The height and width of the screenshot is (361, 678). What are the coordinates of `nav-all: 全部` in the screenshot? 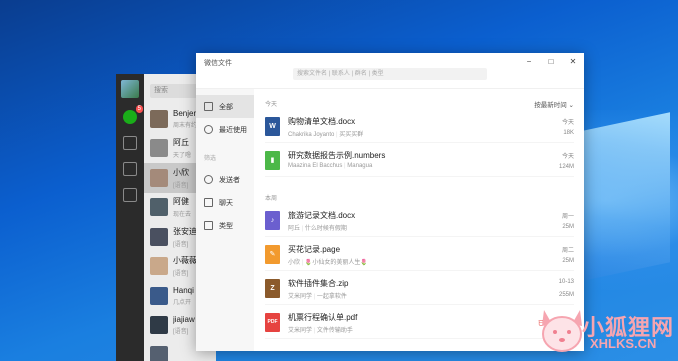 It's located at (225, 106).